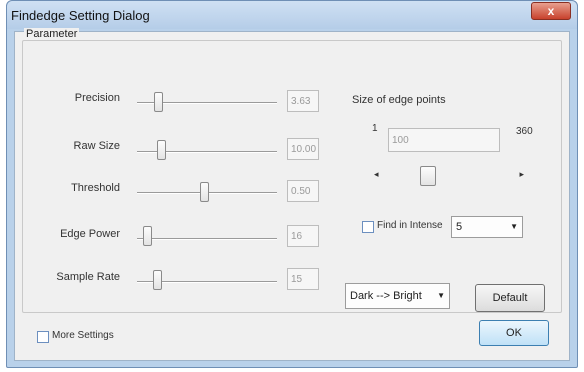 Image resolution: width=584 pixels, height=372 pixels. I want to click on find-in-intense-label: Find in Intense, so click(410, 225).